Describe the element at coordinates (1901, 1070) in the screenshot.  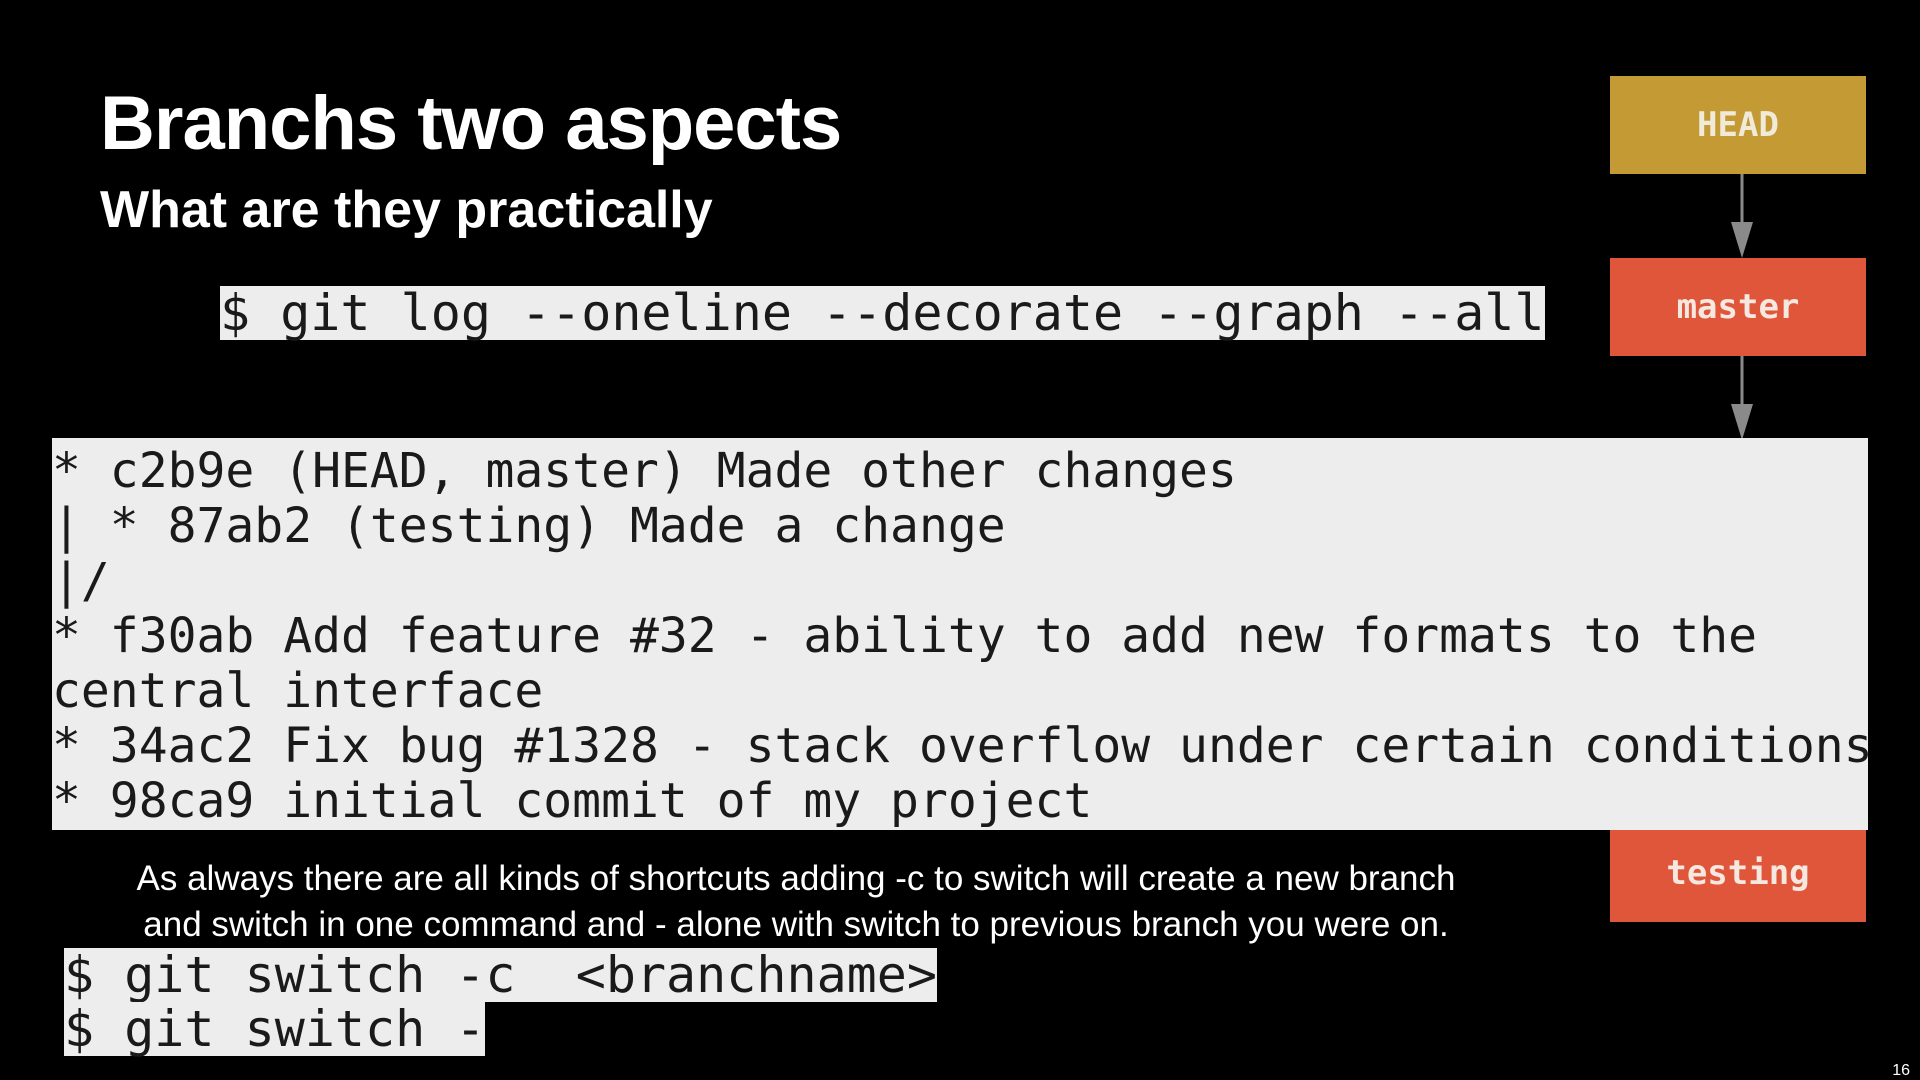
I see `page-number: 16` at that location.